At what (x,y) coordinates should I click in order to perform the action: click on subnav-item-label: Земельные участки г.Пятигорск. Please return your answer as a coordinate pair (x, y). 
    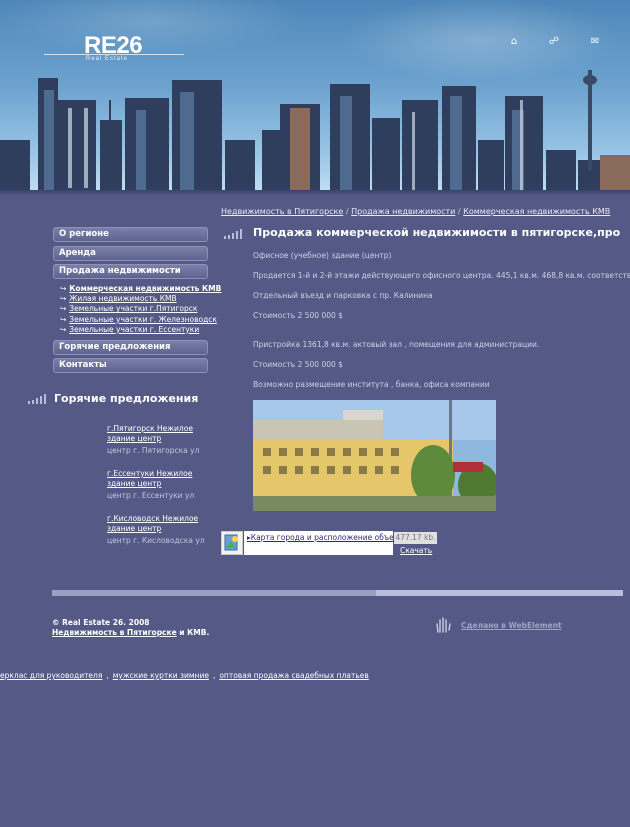
    Looking at the image, I should click on (133, 308).